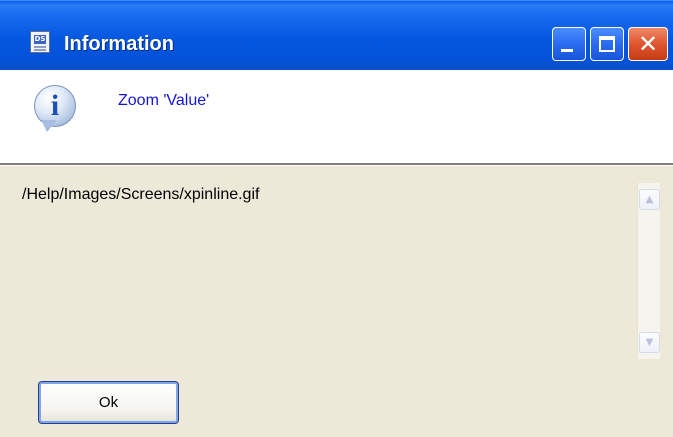 The height and width of the screenshot is (437, 673). I want to click on close-button: ✕, so click(648, 44).